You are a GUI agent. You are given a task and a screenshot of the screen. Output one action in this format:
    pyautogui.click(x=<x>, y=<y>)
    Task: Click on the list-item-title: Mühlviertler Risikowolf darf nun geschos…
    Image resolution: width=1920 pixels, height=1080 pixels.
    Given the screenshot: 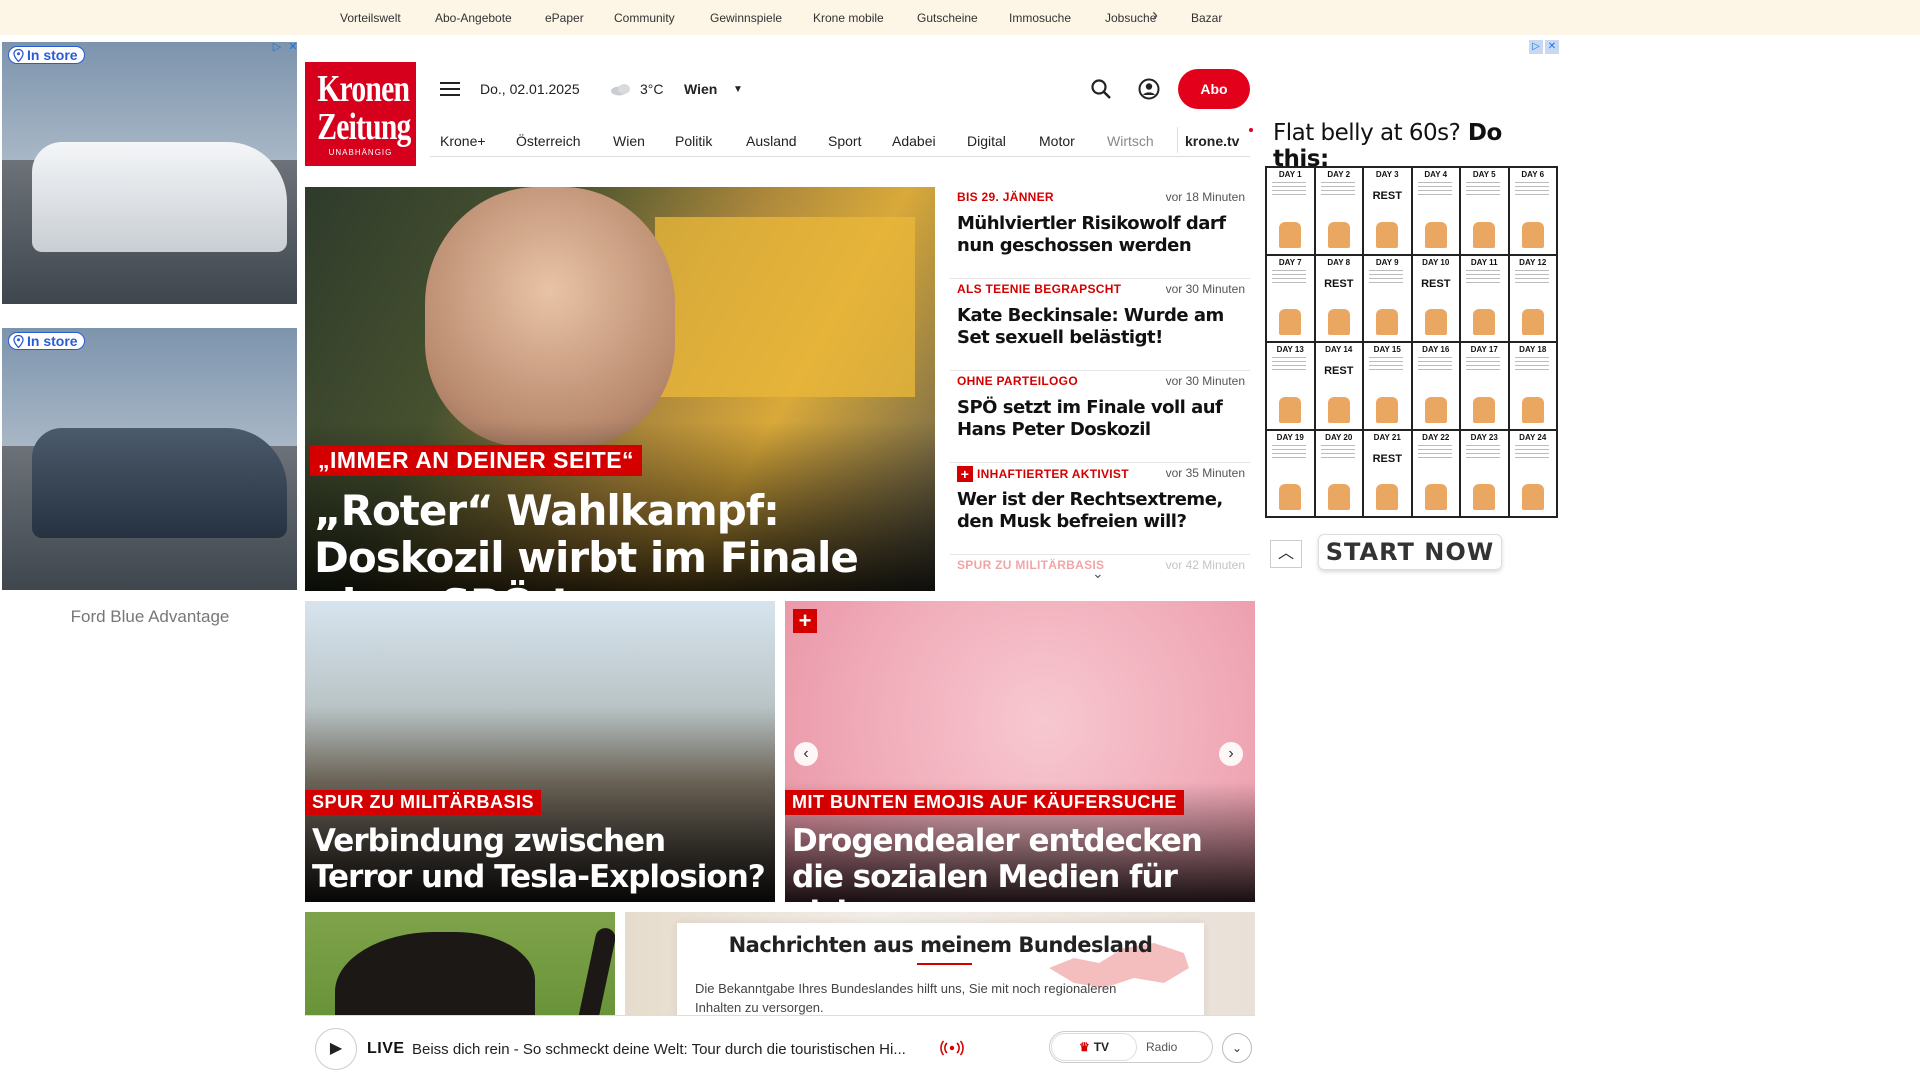 What is the action you would take?
    pyautogui.click(x=1102, y=235)
    